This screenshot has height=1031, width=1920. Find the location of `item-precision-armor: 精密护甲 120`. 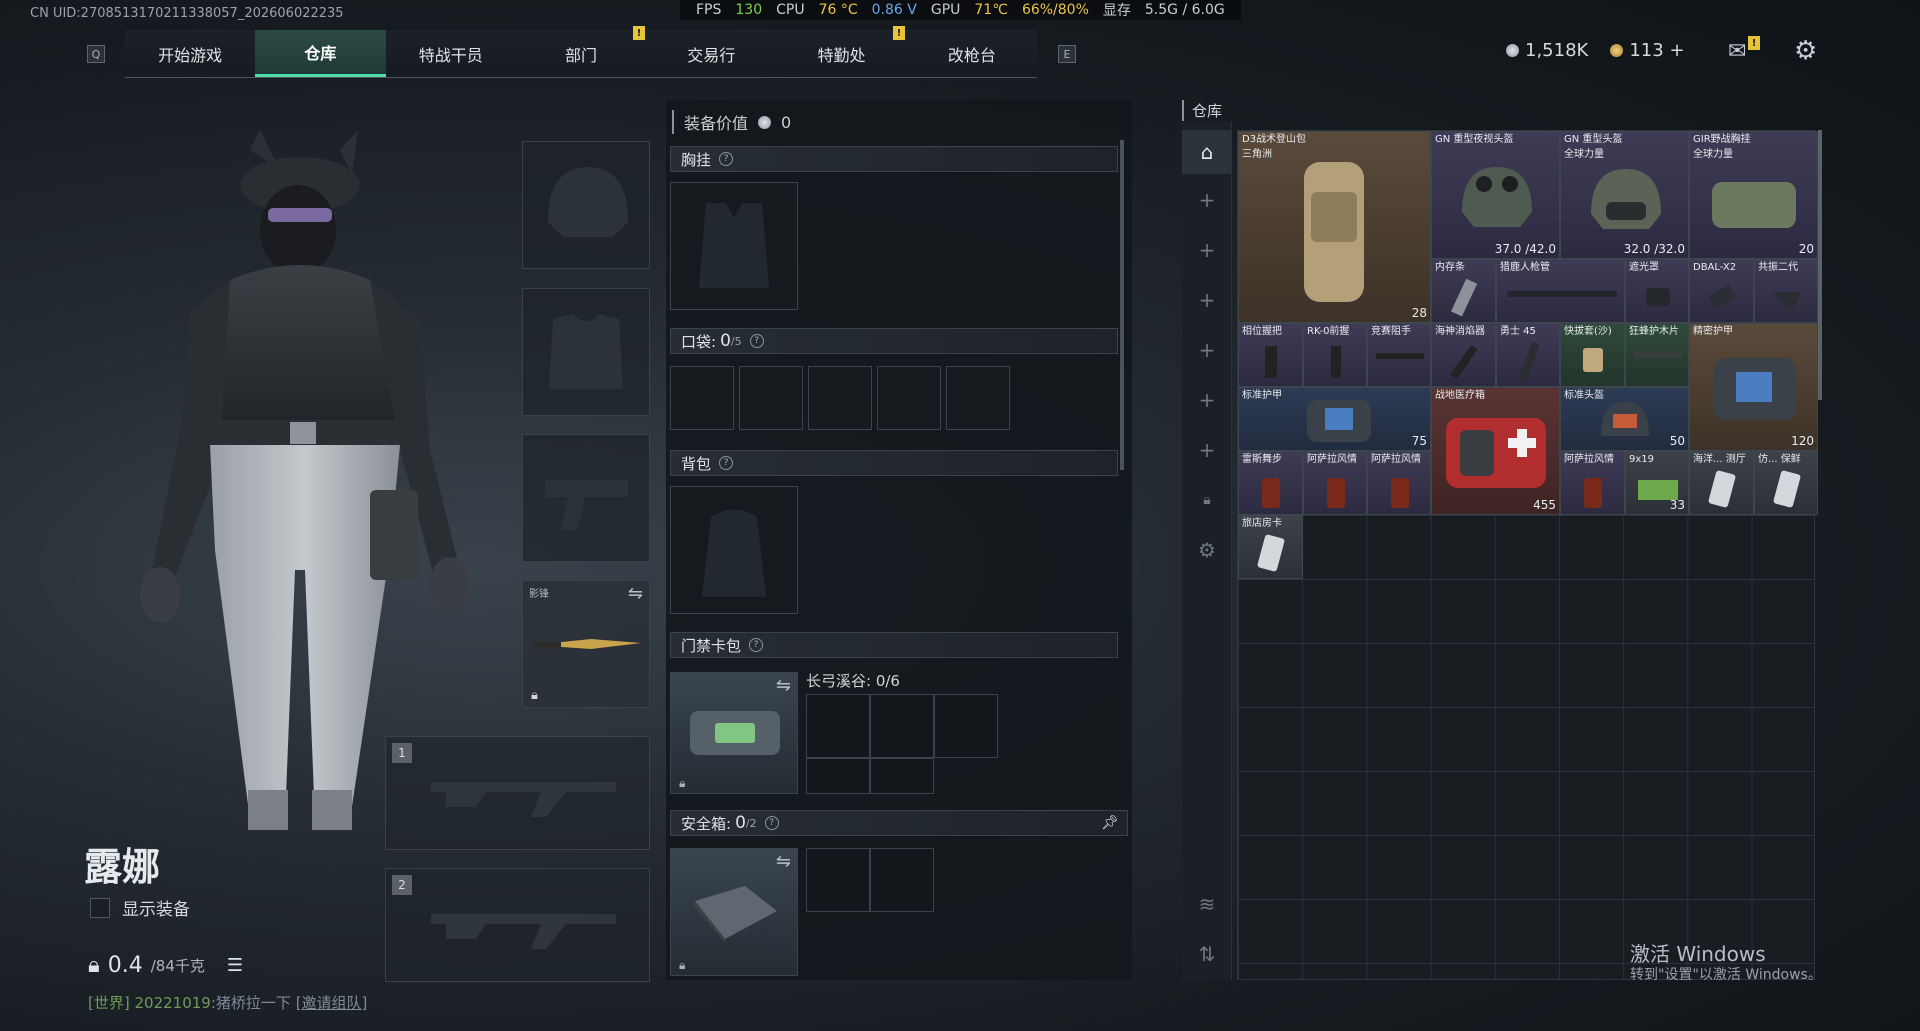

item-precision-armor: 精密护甲 120 is located at coordinates (1753, 387).